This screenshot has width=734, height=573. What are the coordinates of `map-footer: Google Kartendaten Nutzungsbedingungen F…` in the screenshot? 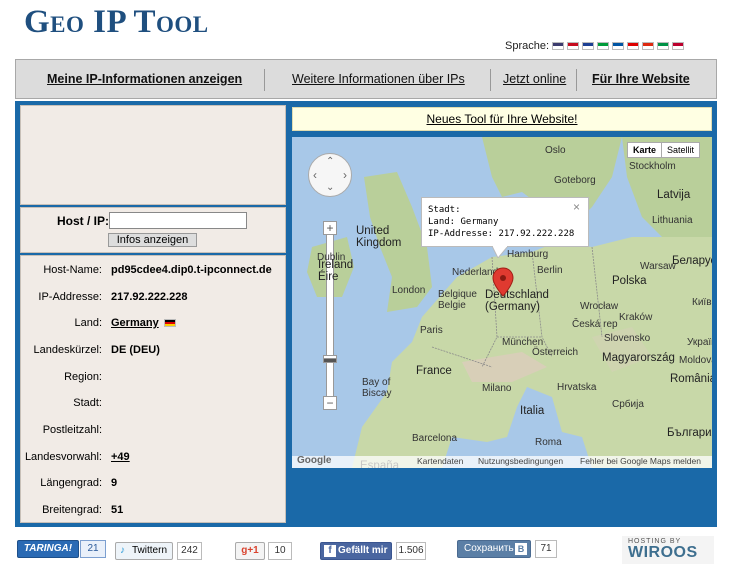 It's located at (502, 461).